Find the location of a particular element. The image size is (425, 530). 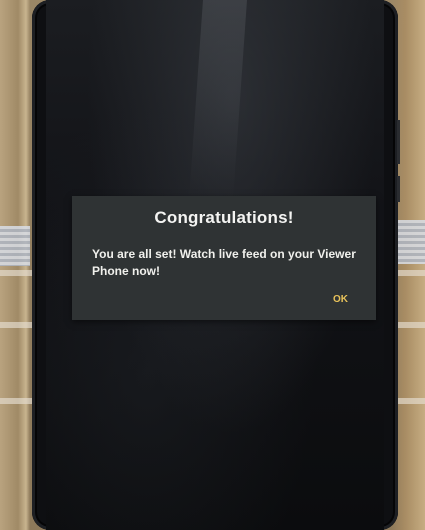

screen-glare is located at coordinates (218, 100).